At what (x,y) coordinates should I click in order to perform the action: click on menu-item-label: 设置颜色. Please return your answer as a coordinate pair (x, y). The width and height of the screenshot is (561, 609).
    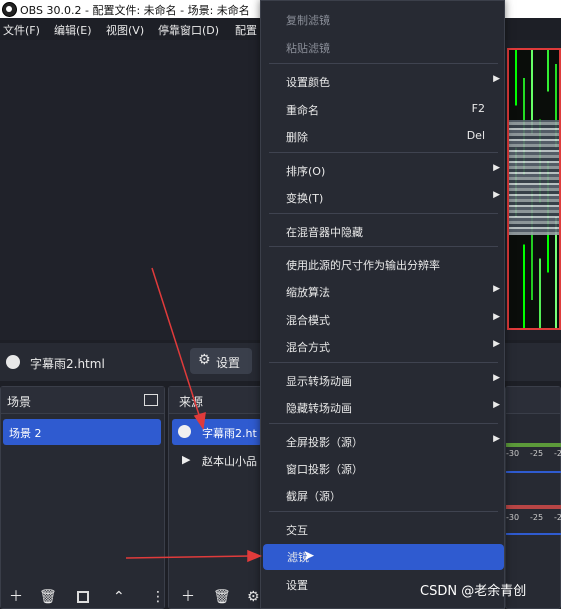
    Looking at the image, I should click on (308, 82).